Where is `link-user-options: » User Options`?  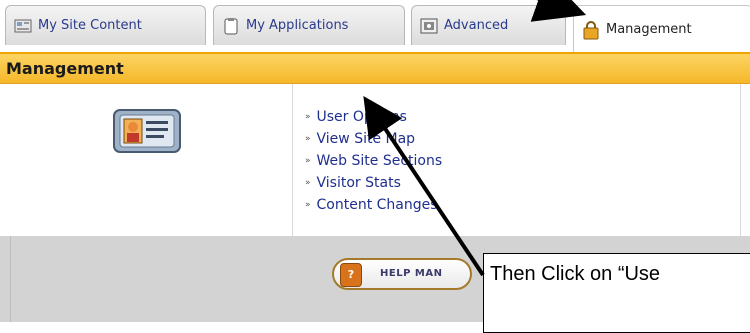 link-user-options: » User Options is located at coordinates (373, 118).